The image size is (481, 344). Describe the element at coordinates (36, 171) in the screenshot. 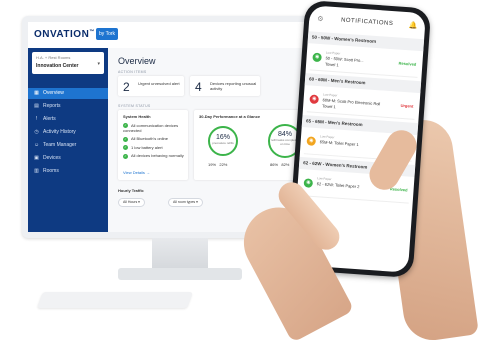

I see `room-icon: ▥` at that location.